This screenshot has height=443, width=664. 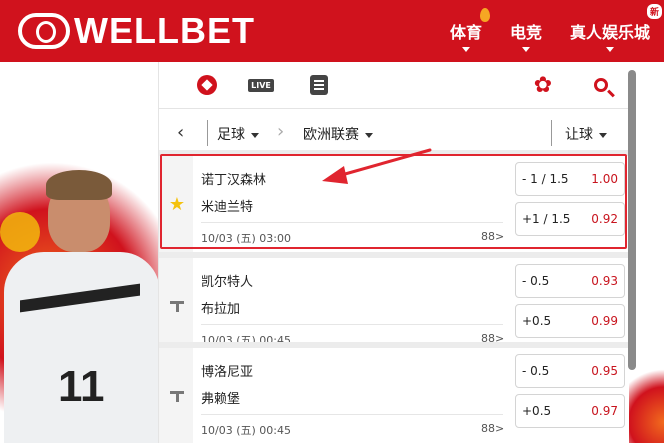 I want to click on nav-item-sports: 体育, so click(x=466, y=31).